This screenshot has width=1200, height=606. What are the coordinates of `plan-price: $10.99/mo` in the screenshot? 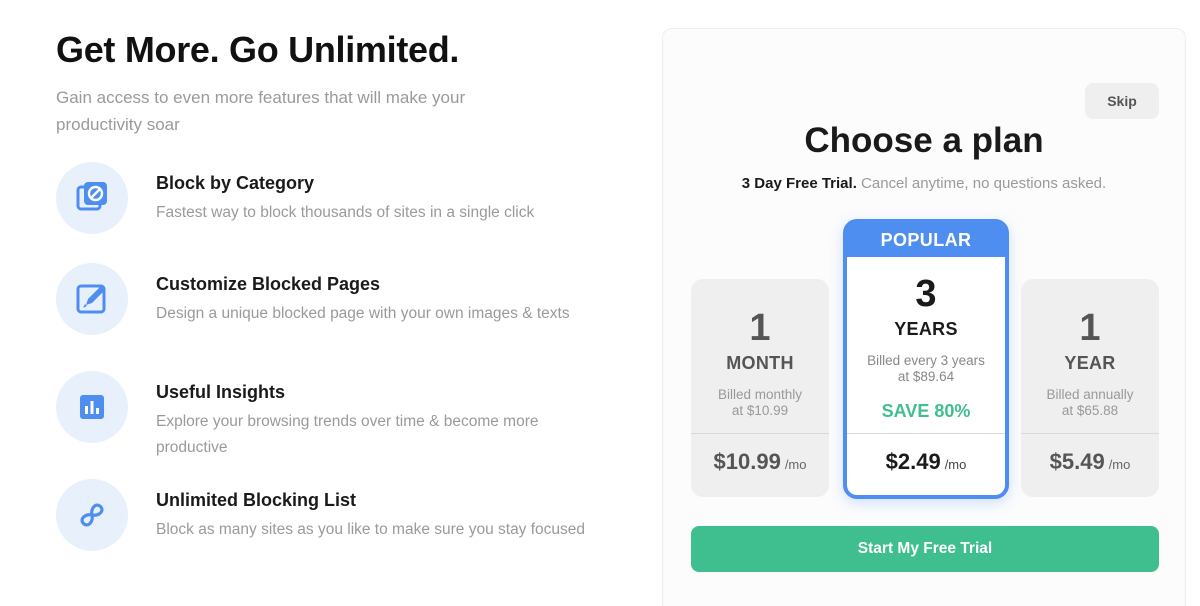 It's located at (760, 461).